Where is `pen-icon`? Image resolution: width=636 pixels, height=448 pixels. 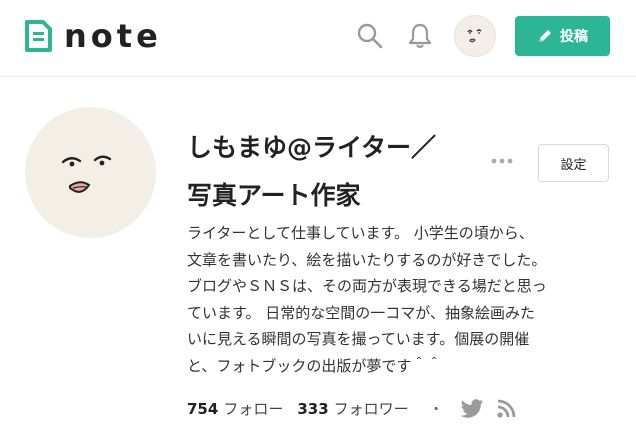
pen-icon is located at coordinates (545, 36).